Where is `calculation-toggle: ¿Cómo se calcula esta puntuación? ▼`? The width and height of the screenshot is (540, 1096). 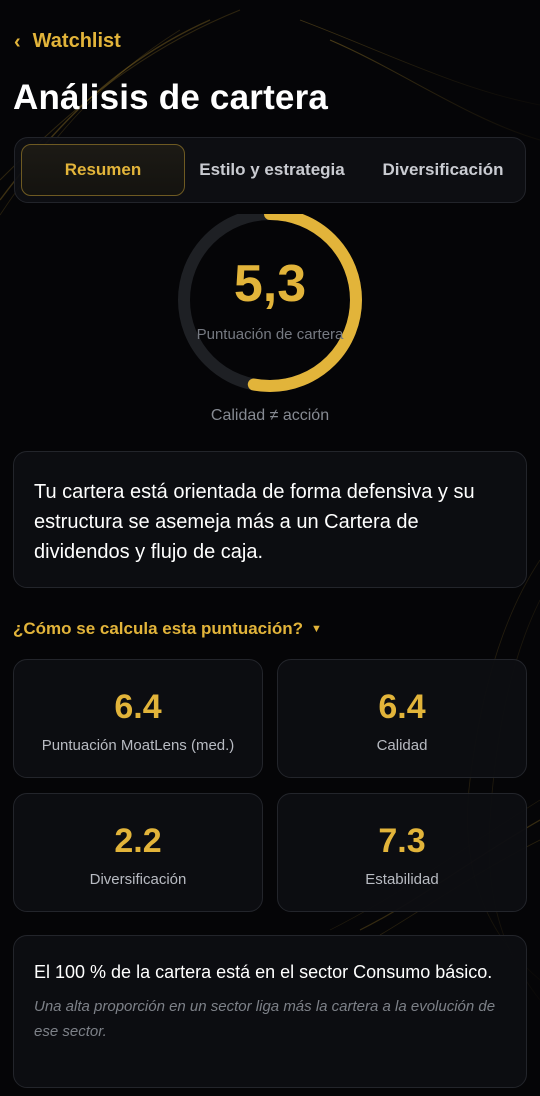
calculation-toggle: ¿Cómo se calcula esta puntuación? ▼ is located at coordinates (167, 629).